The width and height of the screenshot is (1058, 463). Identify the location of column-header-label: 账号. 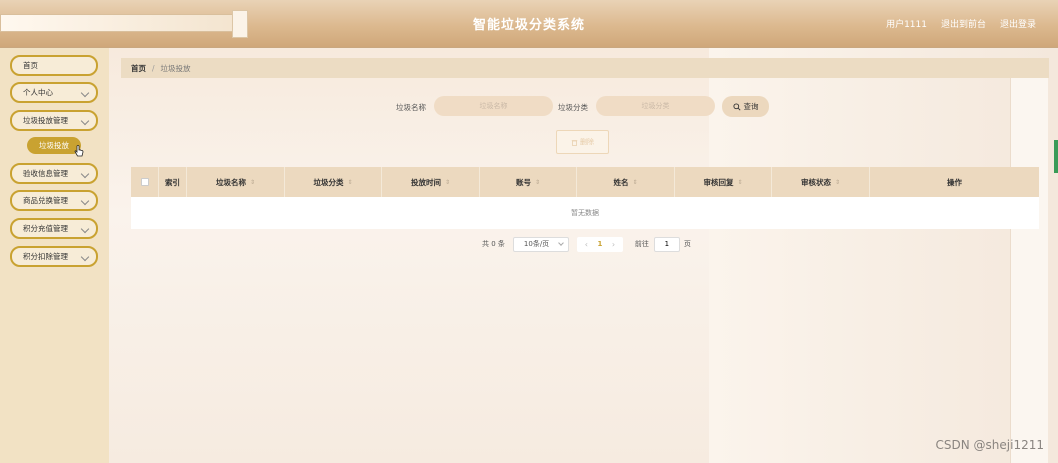
(523, 182).